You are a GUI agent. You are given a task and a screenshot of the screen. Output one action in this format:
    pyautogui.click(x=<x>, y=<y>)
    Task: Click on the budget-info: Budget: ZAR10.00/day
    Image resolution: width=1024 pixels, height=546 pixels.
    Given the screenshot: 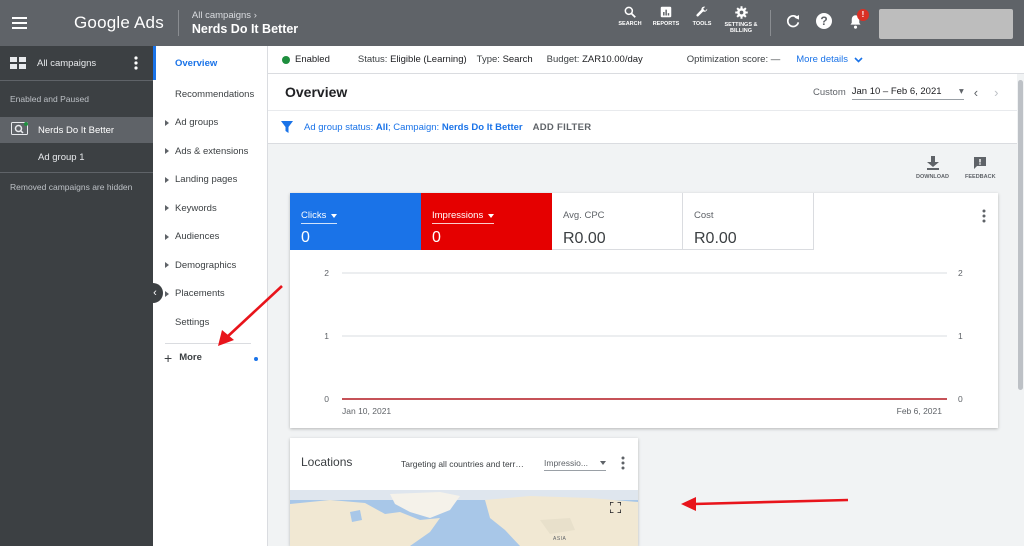 What is the action you would take?
    pyautogui.click(x=595, y=59)
    